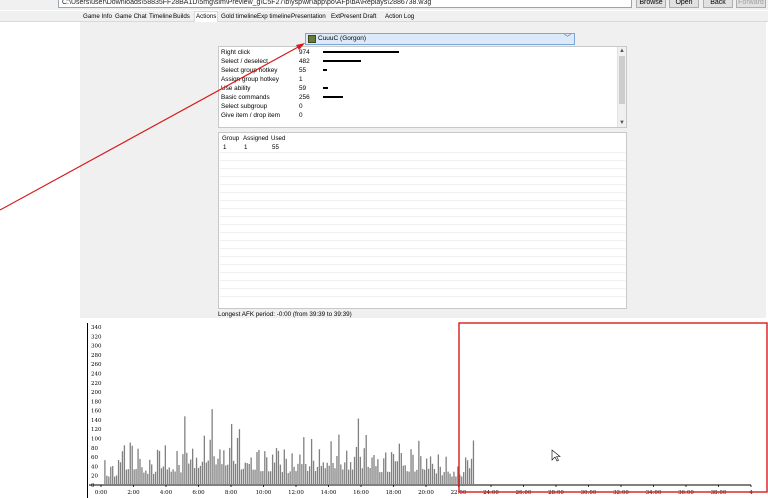 This screenshot has width=768, height=498. What do you see at coordinates (96, 356) in the screenshot?
I see `y-tick-label: 280` at bounding box center [96, 356].